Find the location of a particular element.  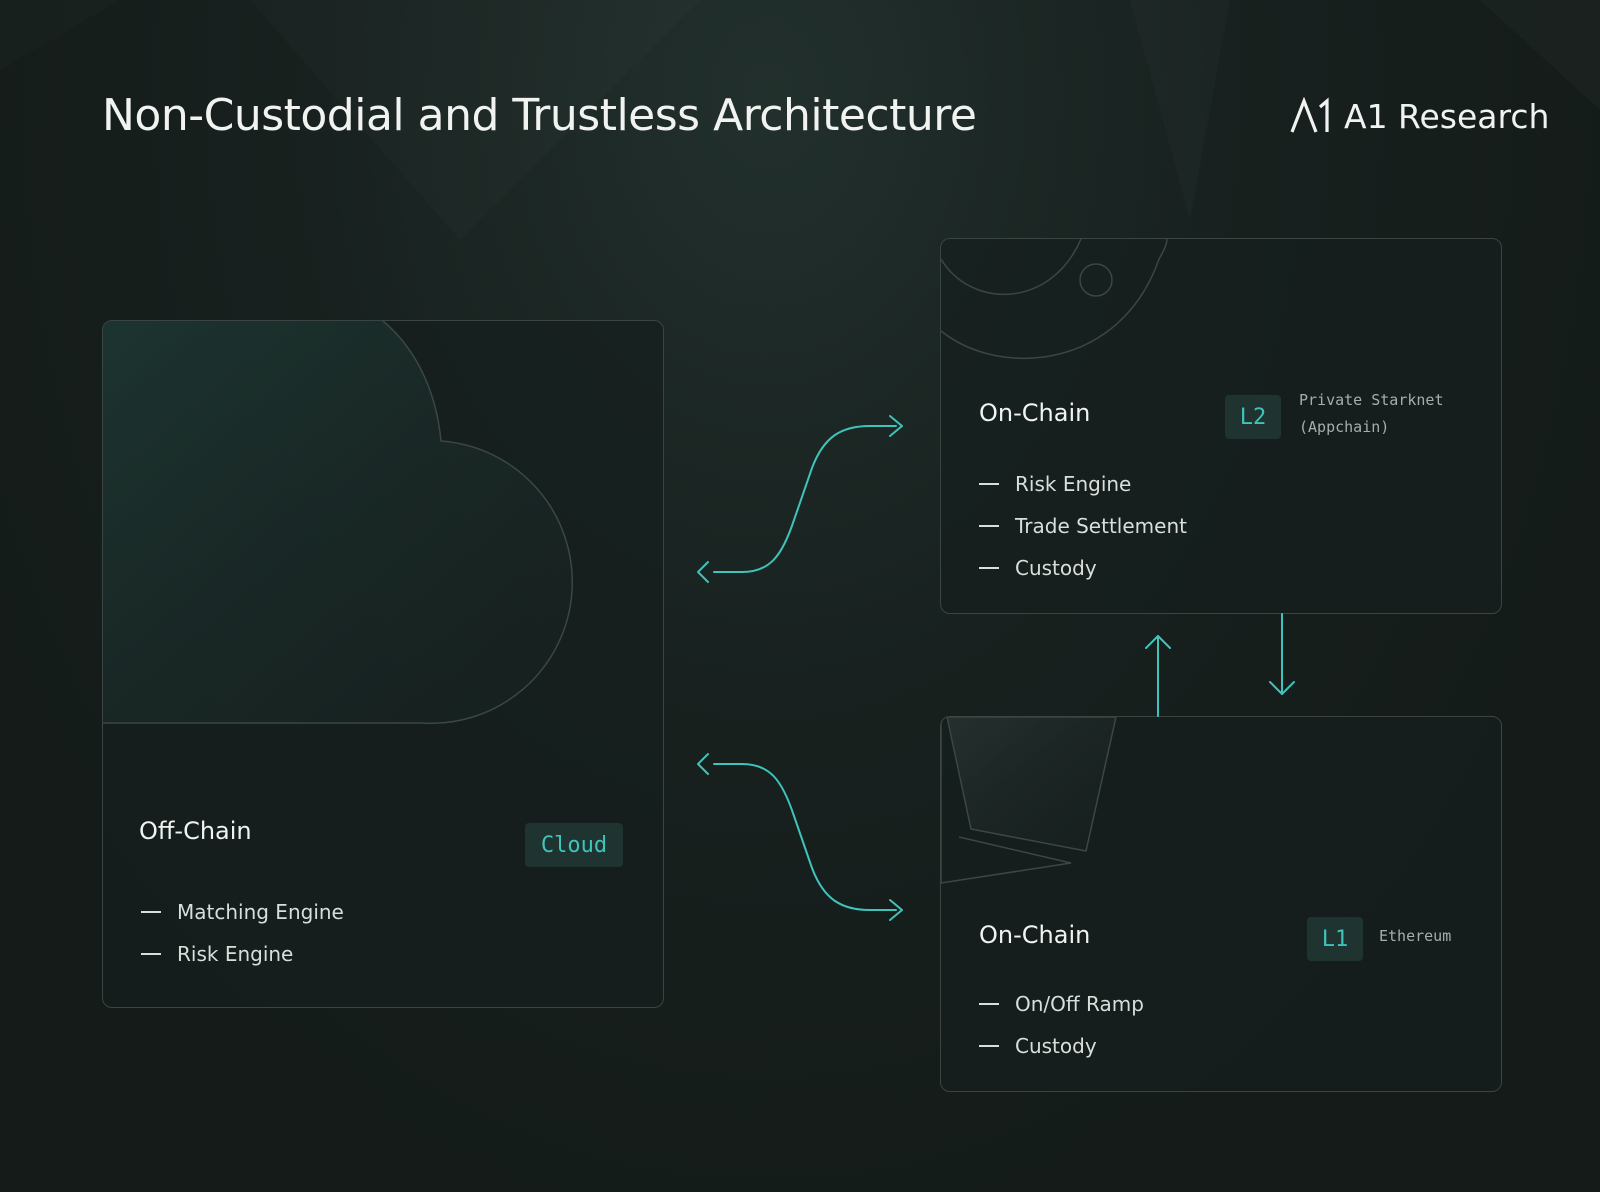

l2-item-list: Risk Engine Trade Settlement Custody is located at coordinates (1083, 526).